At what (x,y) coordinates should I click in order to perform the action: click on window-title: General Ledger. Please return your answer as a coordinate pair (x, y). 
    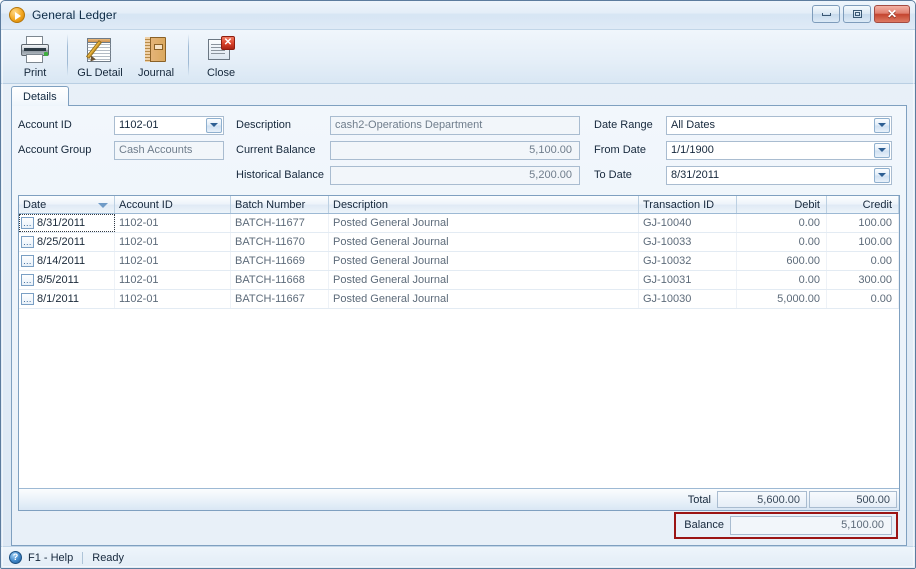
    Looking at the image, I should click on (74, 15).